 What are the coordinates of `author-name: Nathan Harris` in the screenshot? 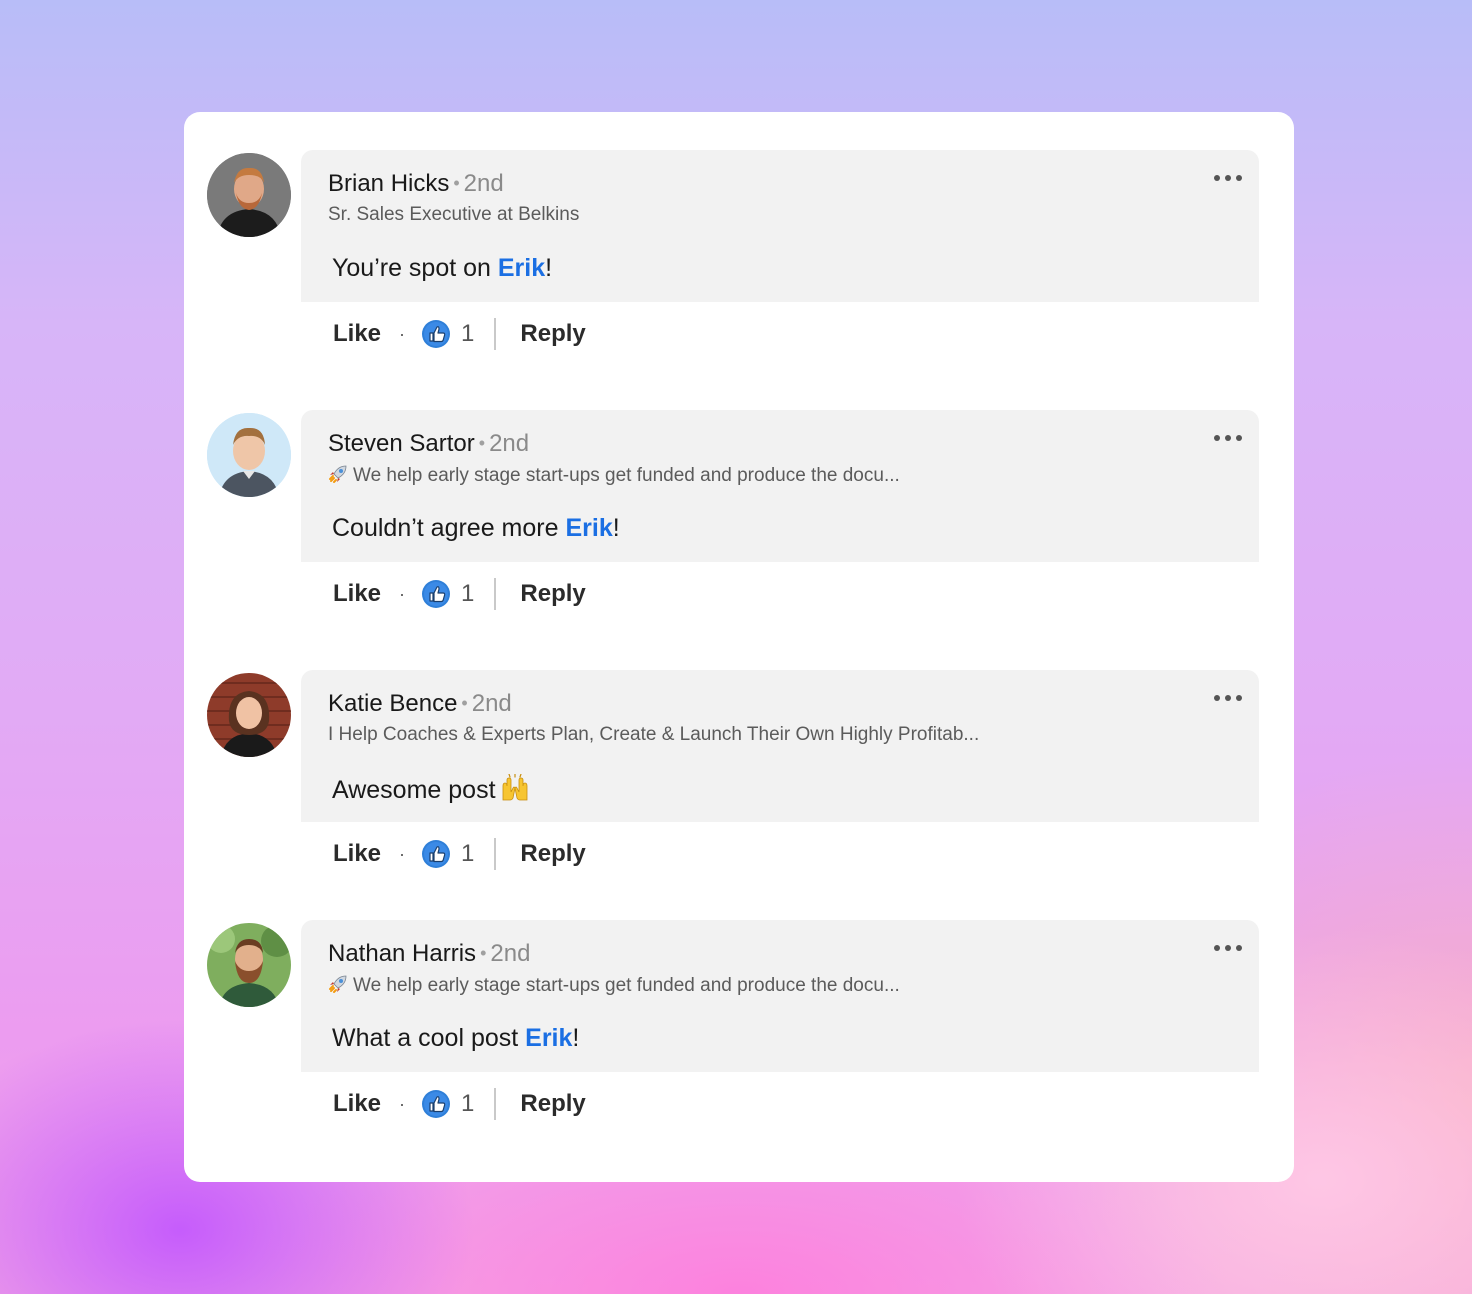 It's located at (402, 953).